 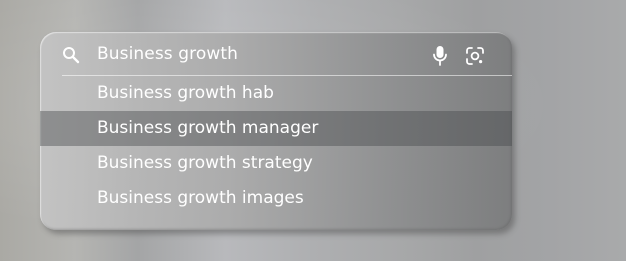 What do you see at coordinates (200, 198) in the screenshot?
I see `suggestion-label: Business growth images` at bounding box center [200, 198].